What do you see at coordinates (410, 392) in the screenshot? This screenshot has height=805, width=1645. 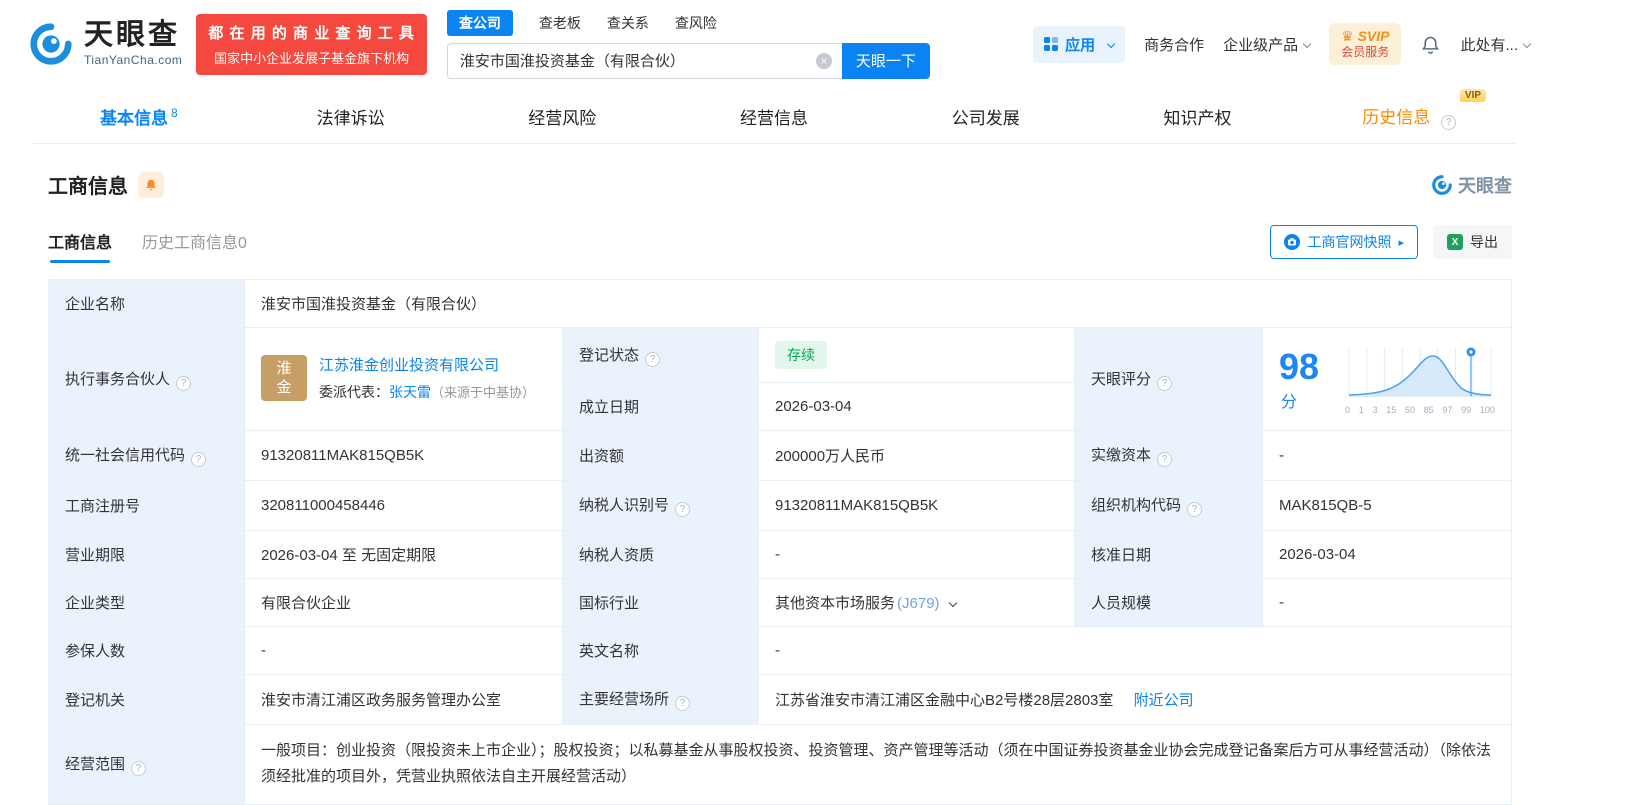 I see `representative-link: 张天雷` at bounding box center [410, 392].